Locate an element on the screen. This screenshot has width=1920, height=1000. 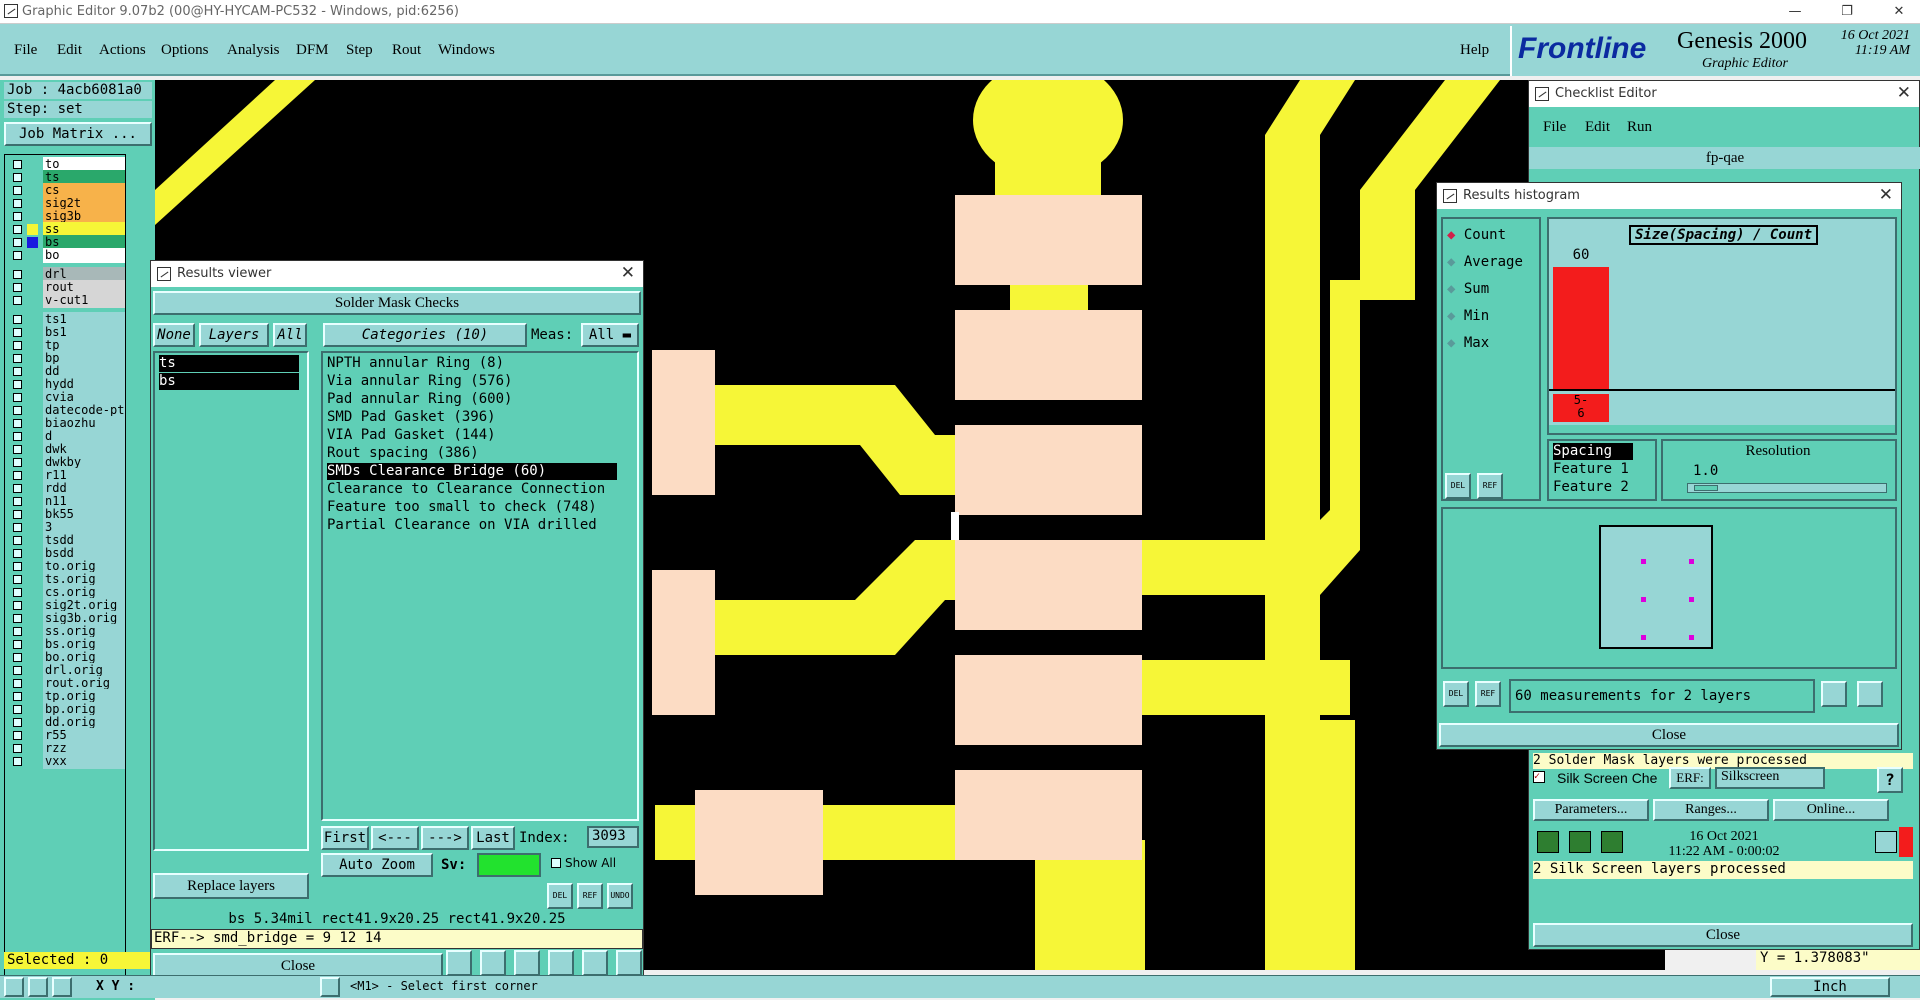
stop-icon is located at coordinates (493, 963).